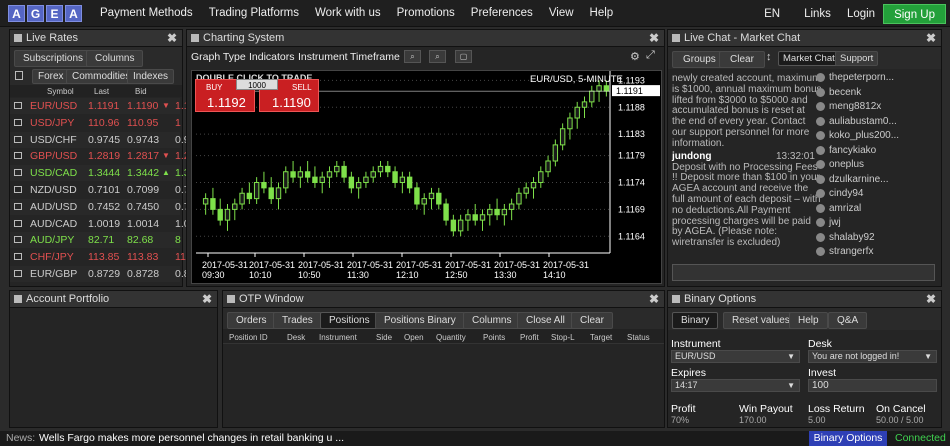  What do you see at coordinates (100, 139) in the screenshot?
I see `rate-row: USD/CHF 0.9745 0.9743 0.9` at bounding box center [100, 139].